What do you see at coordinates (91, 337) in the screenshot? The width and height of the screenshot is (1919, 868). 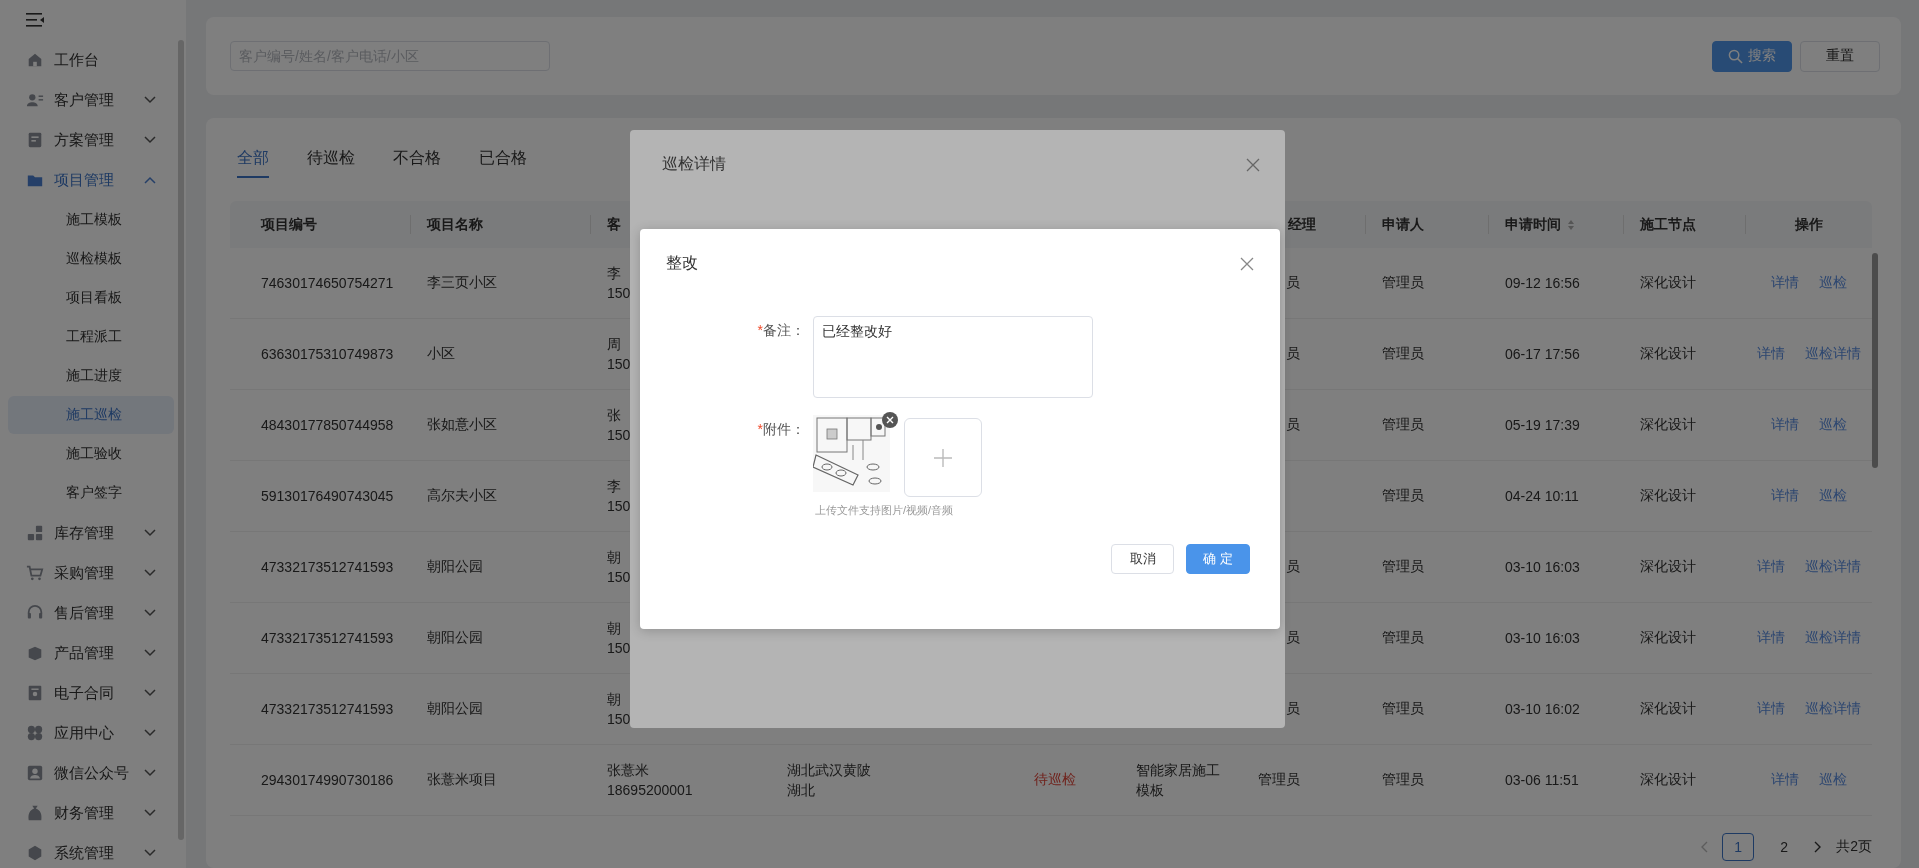 I see `nav-subitem: 工程派工` at bounding box center [91, 337].